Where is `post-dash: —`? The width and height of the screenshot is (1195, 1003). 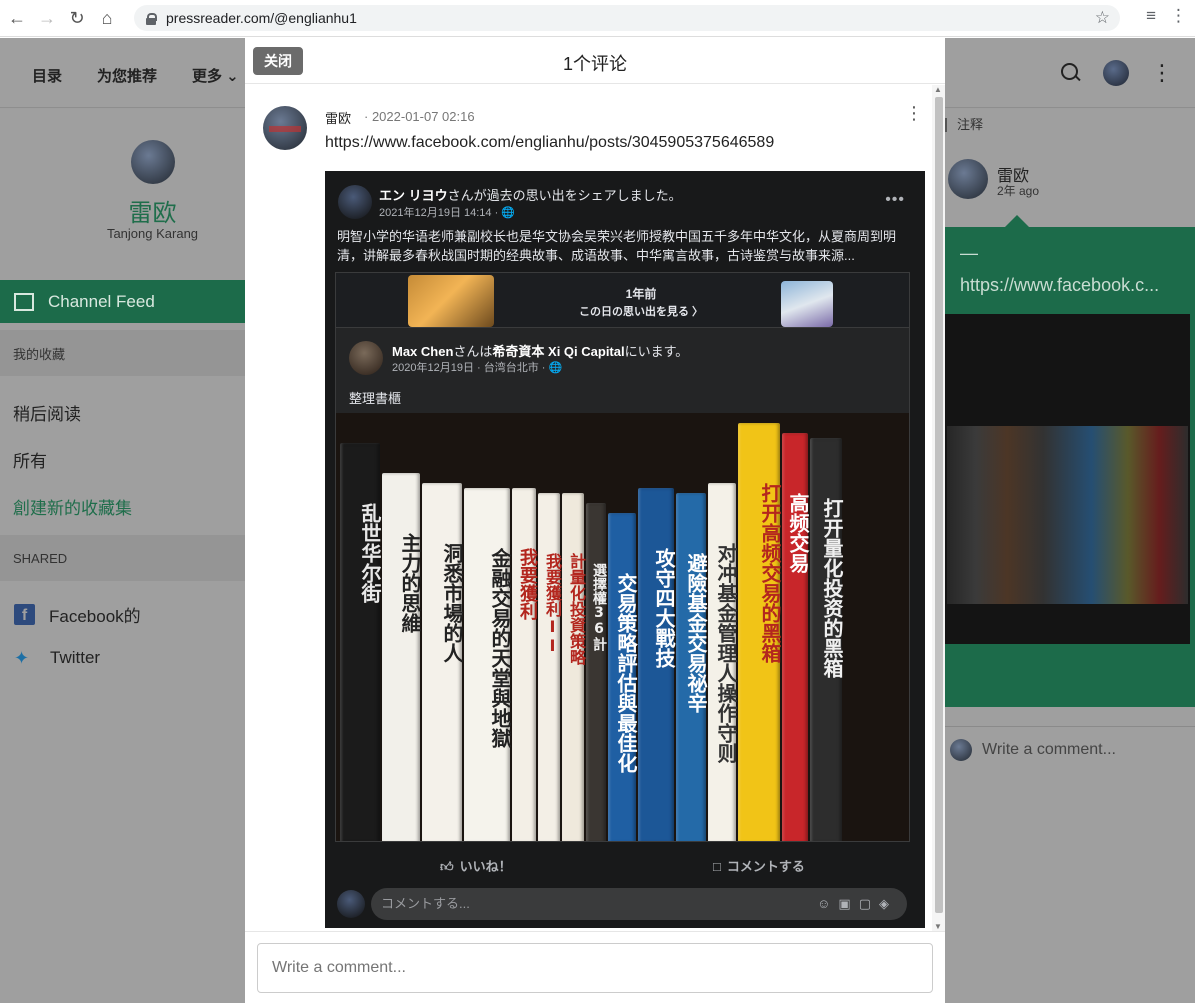 post-dash: — is located at coordinates (969, 253).